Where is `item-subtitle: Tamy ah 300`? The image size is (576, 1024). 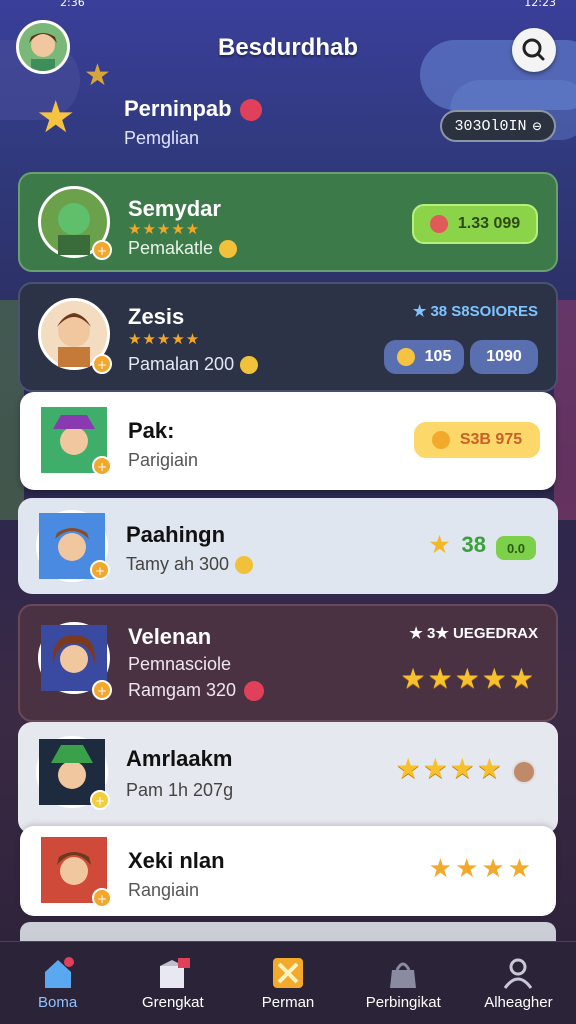
item-subtitle: Tamy ah 300 is located at coordinates (190, 564).